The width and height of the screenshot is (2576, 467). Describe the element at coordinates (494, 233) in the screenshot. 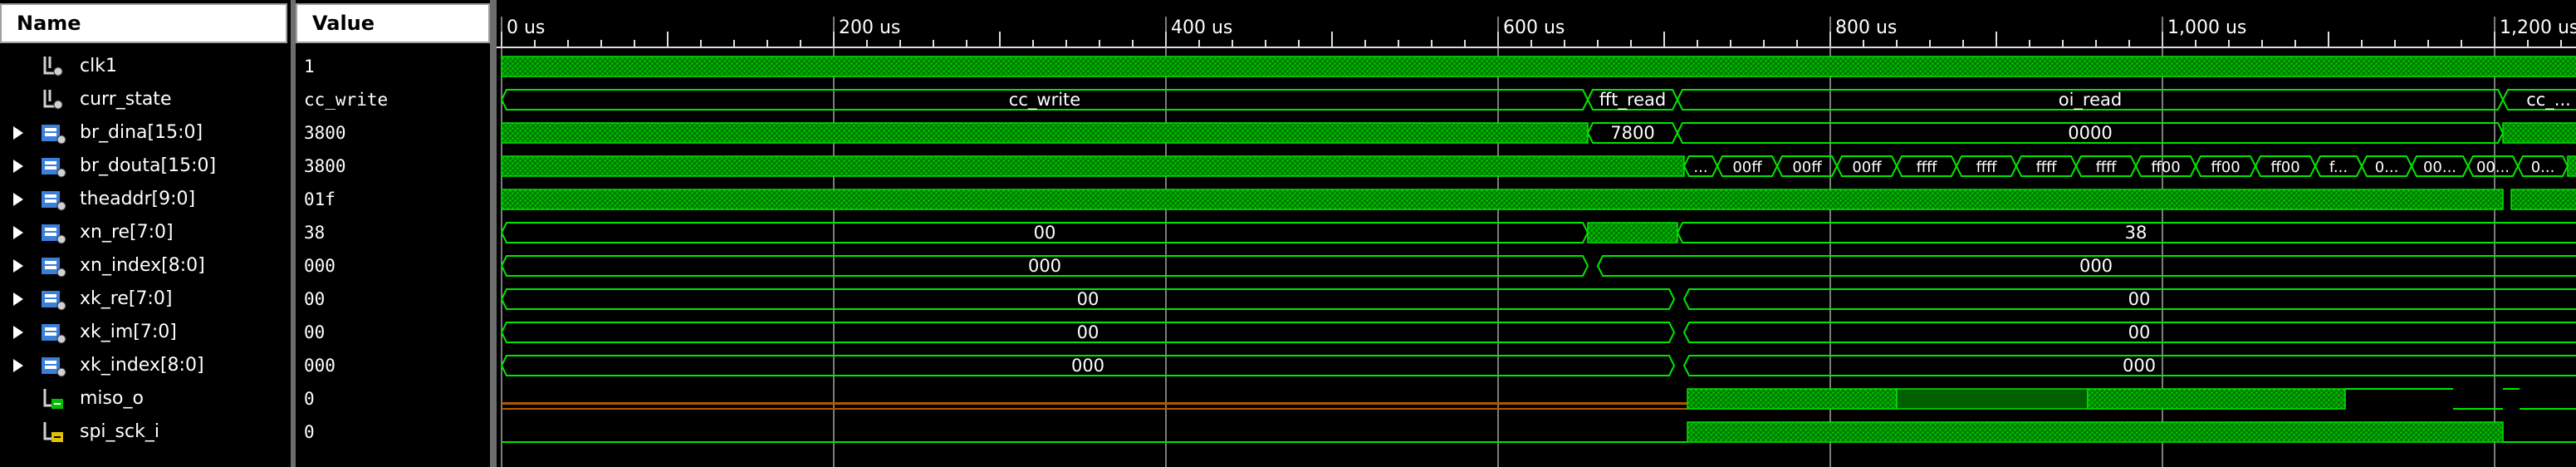

I see `value-wave-splitter` at that location.